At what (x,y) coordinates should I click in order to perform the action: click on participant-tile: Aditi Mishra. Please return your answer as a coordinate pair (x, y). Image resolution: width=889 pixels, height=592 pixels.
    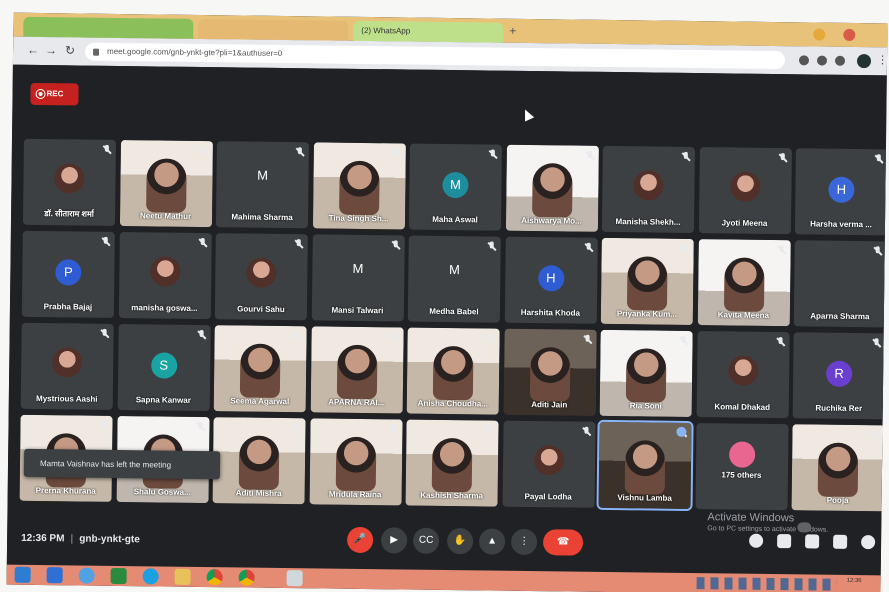
    Looking at the image, I should click on (259, 461).